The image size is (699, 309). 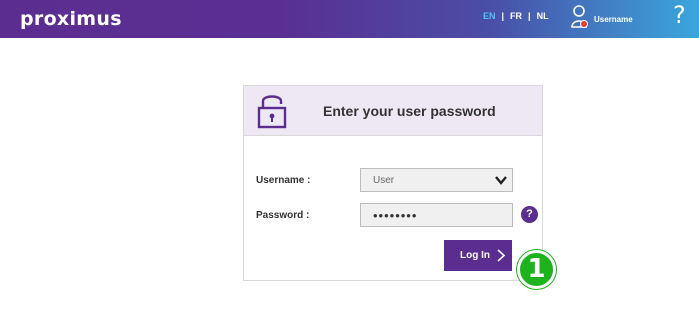 I want to click on help-icon: ?, so click(x=679, y=15).